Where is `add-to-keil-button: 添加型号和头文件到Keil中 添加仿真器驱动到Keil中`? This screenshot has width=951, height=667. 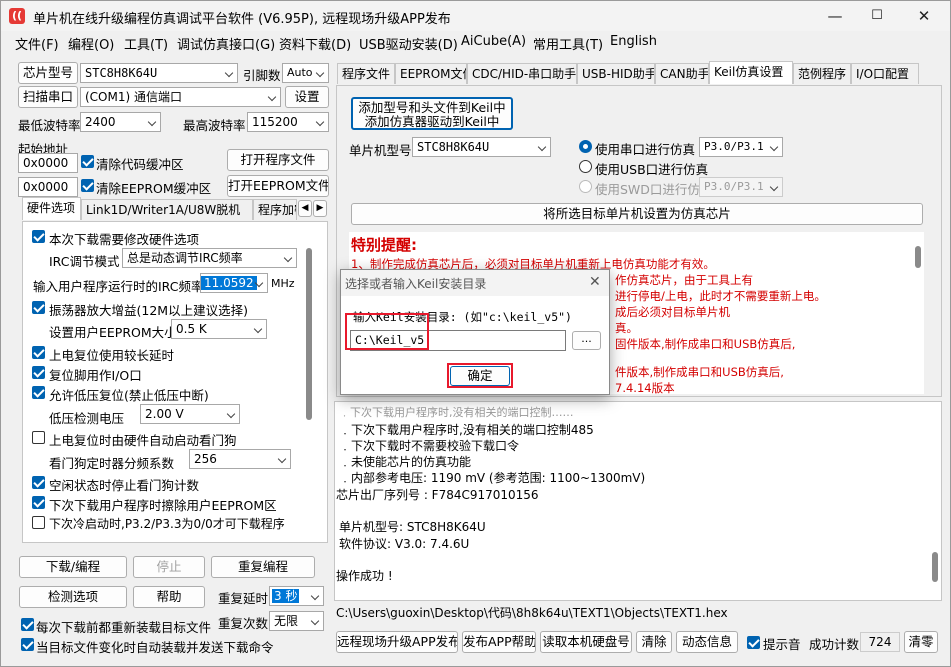 add-to-keil-button: 添加型号和头文件到Keil中 添加仿真器驱动到Keil中 is located at coordinates (432, 113).